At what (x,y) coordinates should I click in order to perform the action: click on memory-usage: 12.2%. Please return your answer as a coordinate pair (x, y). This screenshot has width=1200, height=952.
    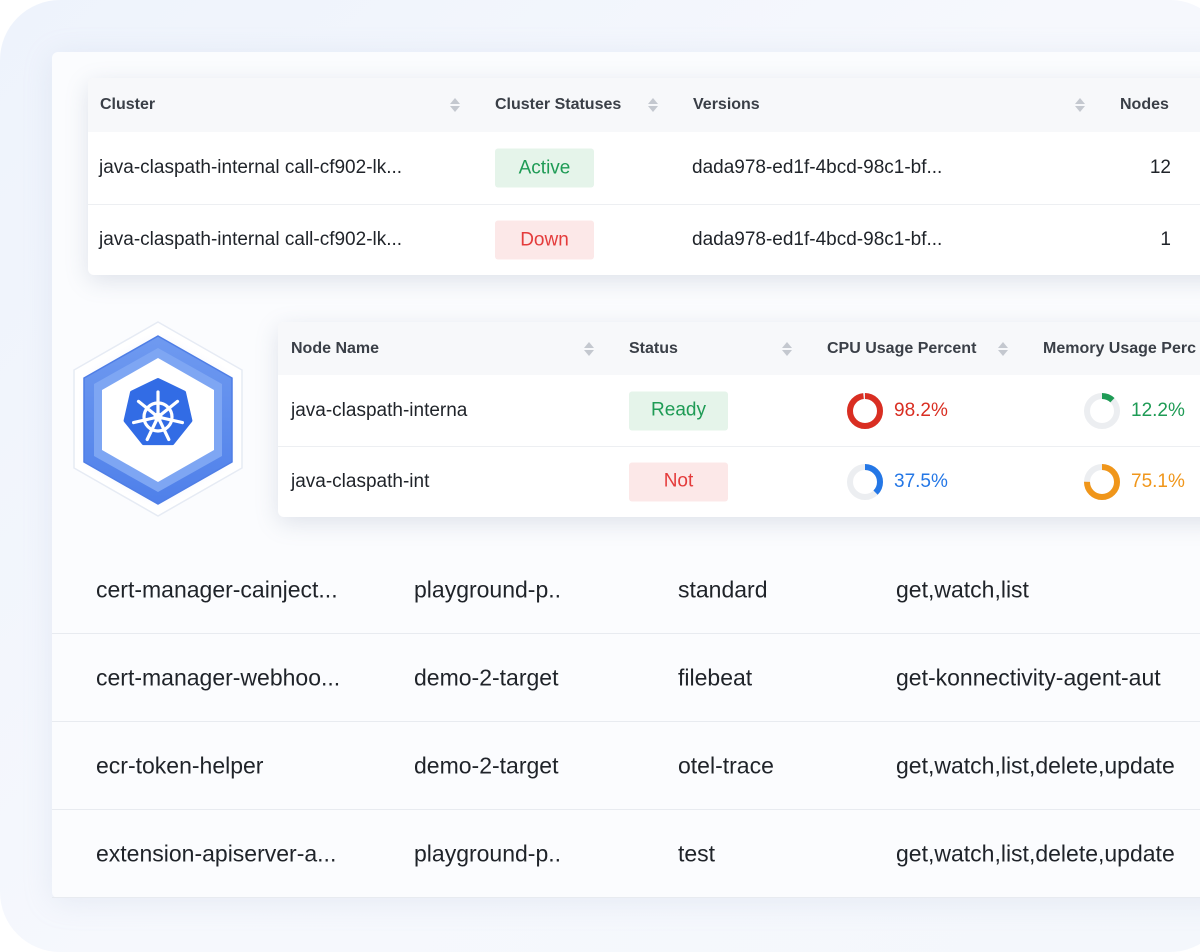
    Looking at the image, I should click on (1134, 411).